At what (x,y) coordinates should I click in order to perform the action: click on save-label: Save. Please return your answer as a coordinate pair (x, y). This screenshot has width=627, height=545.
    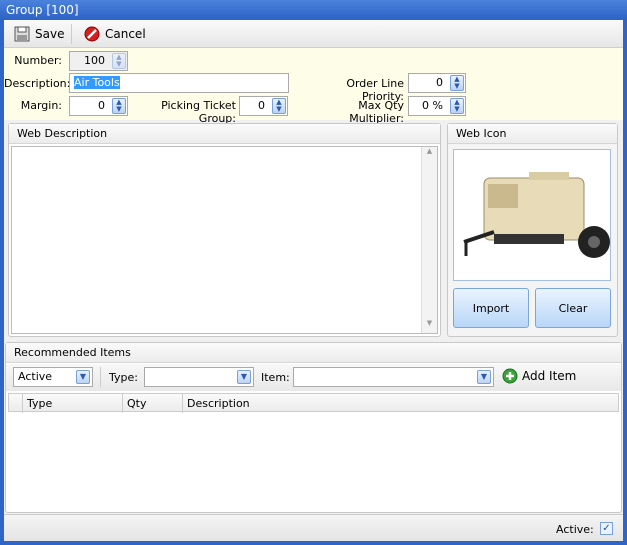
    Looking at the image, I should click on (50, 34).